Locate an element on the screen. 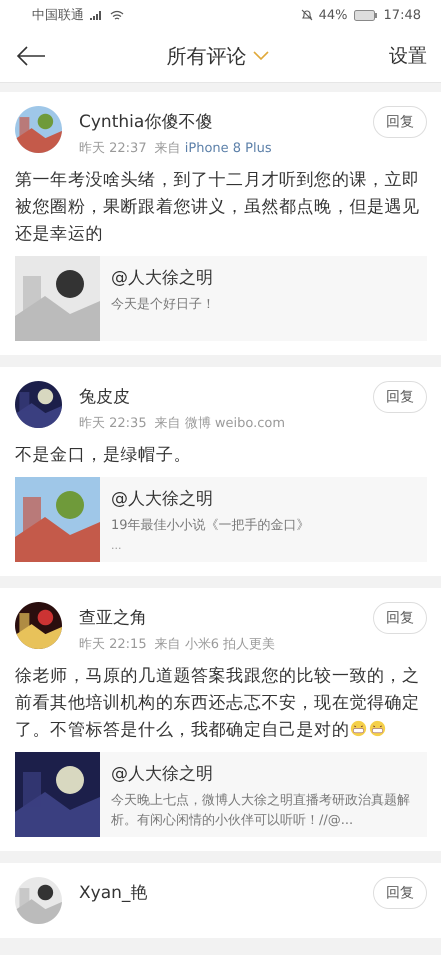 Image resolution: width=441 pixels, height=955 pixels. chevron-down-icon is located at coordinates (260, 56).